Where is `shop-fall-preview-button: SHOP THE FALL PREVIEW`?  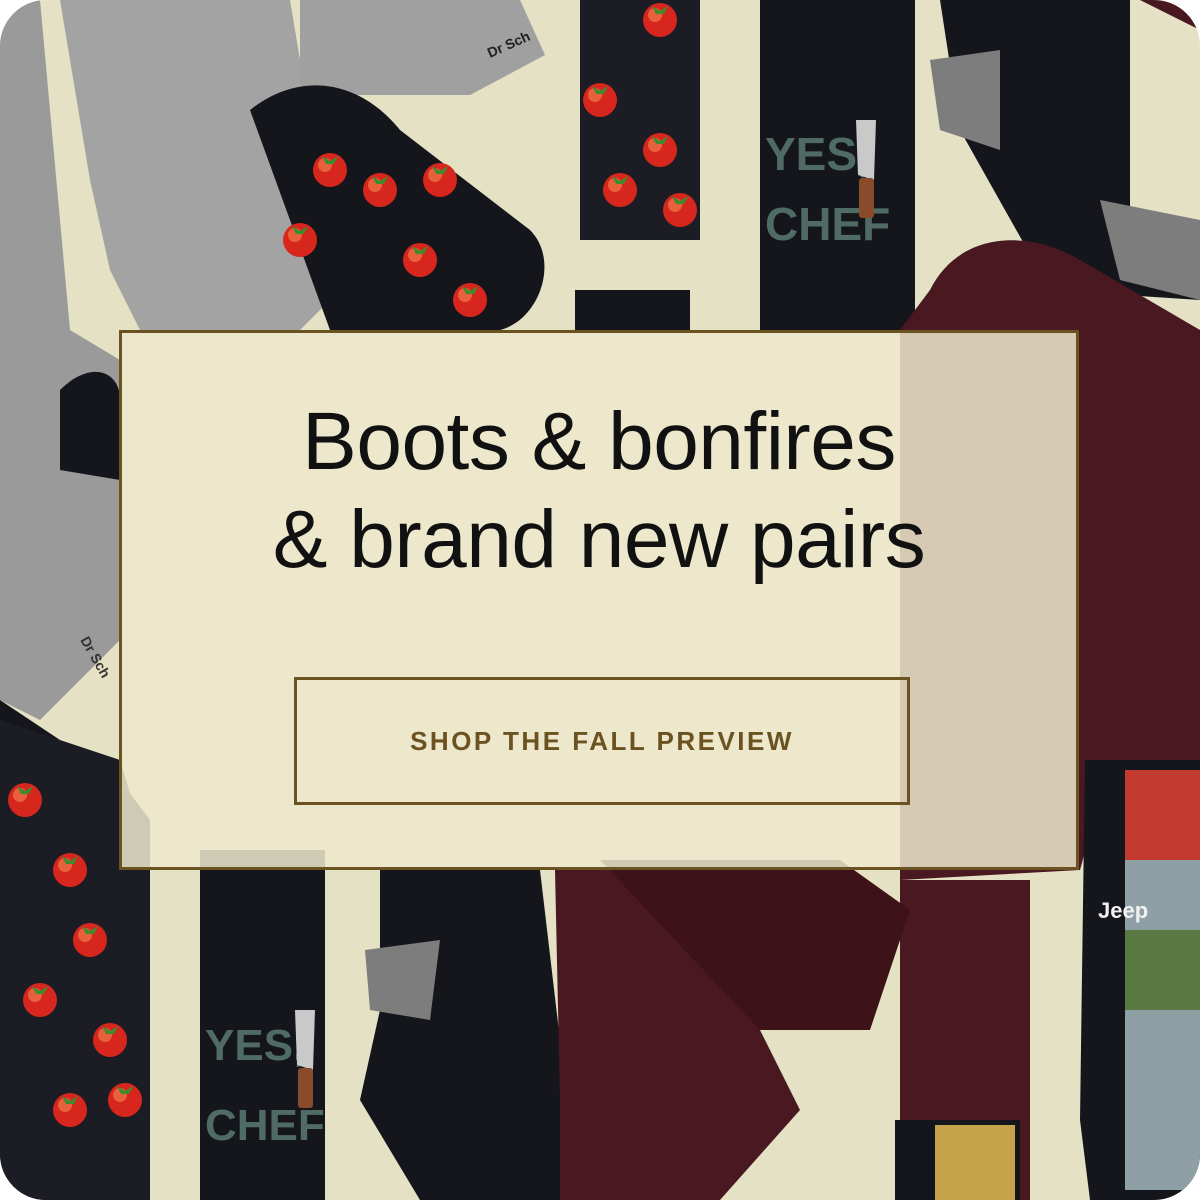 shop-fall-preview-button: SHOP THE FALL PREVIEW is located at coordinates (602, 741).